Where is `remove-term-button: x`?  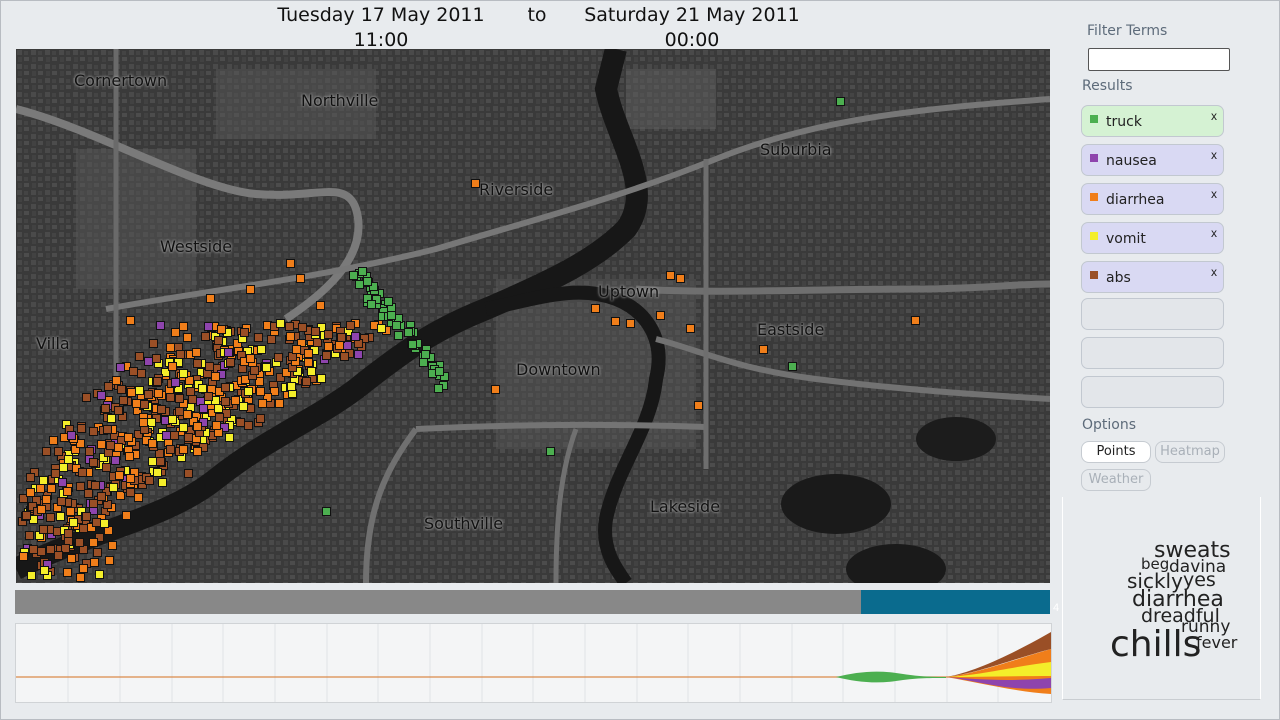
remove-term-button: x is located at coordinates (1214, 272).